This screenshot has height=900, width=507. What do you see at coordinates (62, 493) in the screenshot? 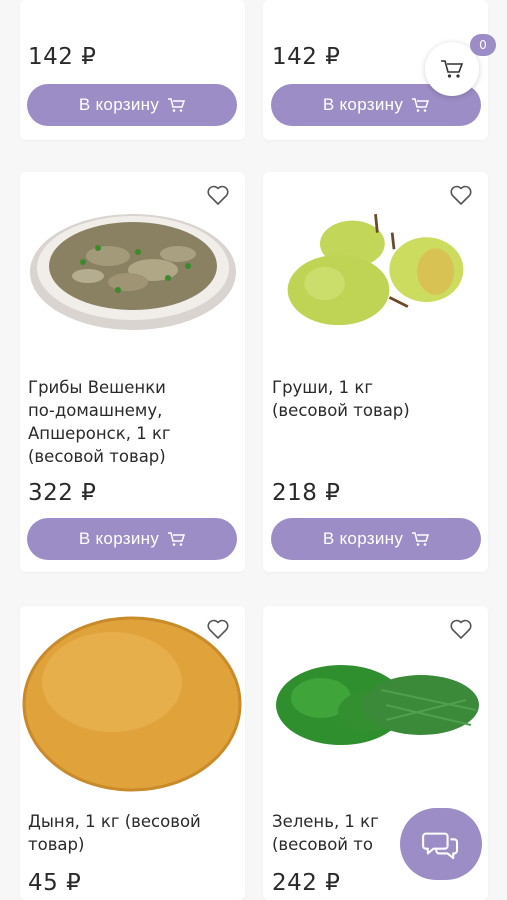
I see `product-price: 322 ₽` at bounding box center [62, 493].